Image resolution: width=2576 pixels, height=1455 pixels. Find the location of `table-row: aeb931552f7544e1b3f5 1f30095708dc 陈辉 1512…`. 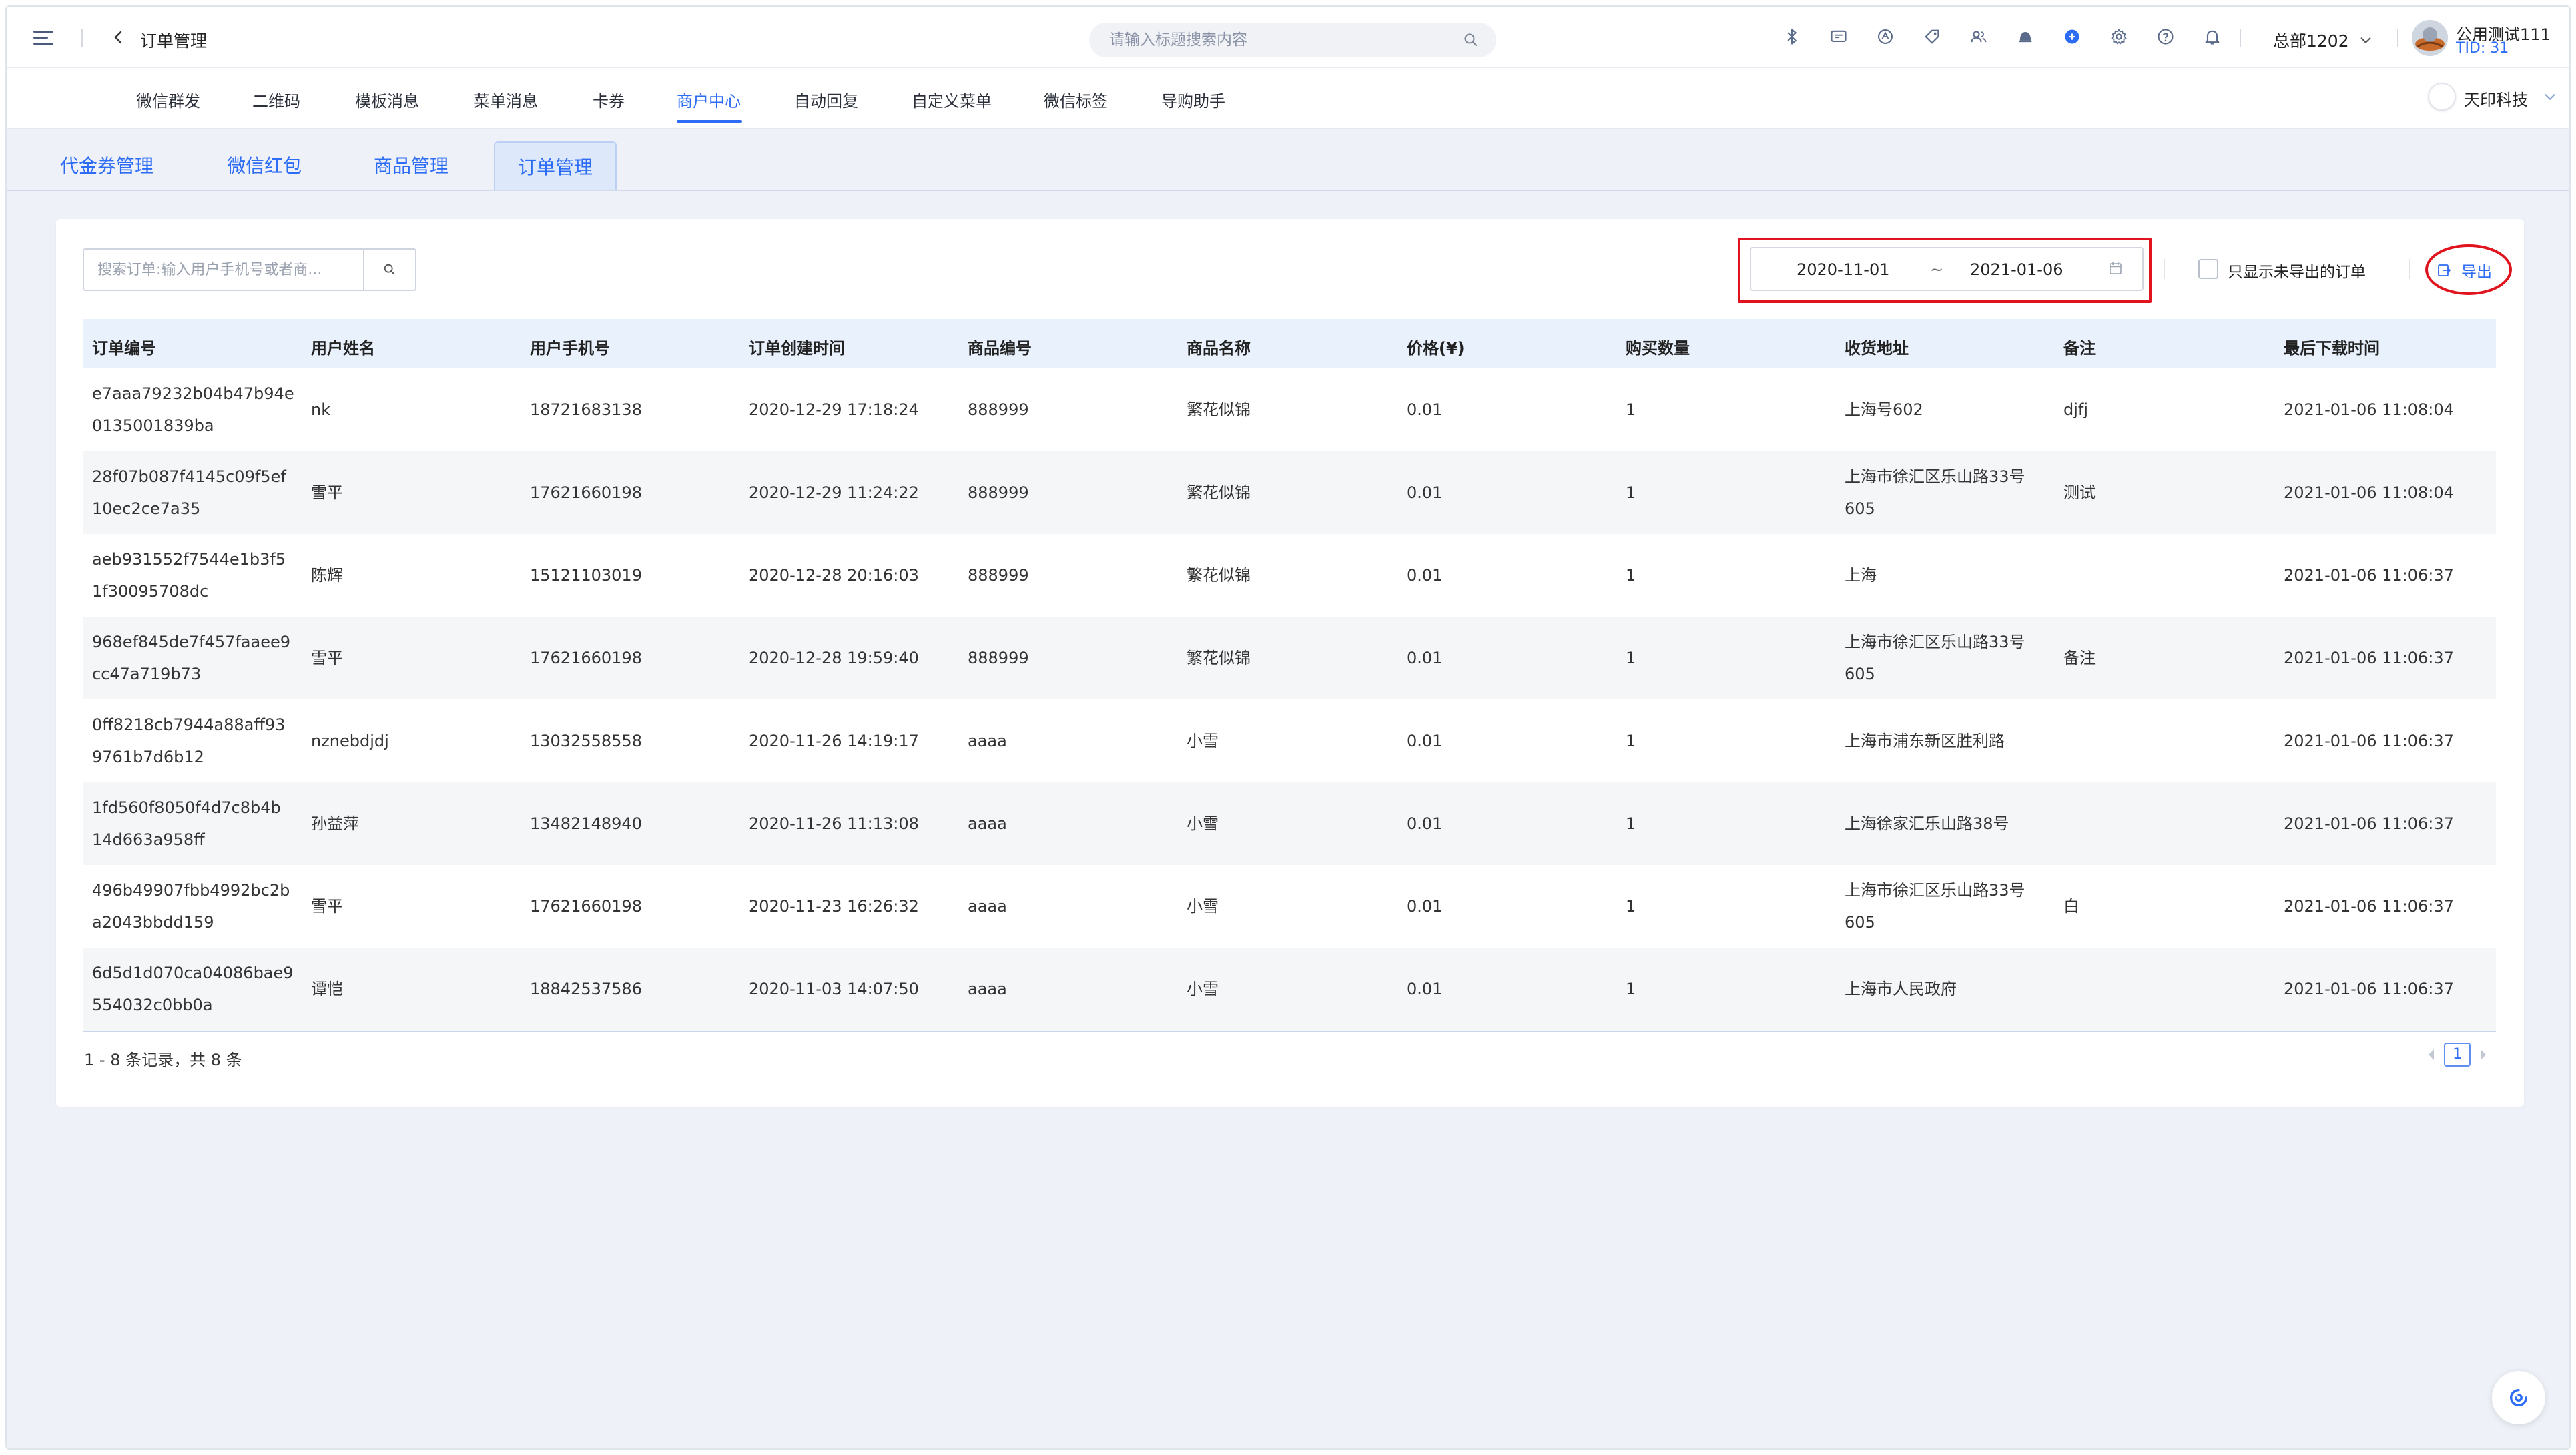

table-row: aeb931552f7544e1b3f5 1f30095708dc 陈辉 1512… is located at coordinates (1289, 575).